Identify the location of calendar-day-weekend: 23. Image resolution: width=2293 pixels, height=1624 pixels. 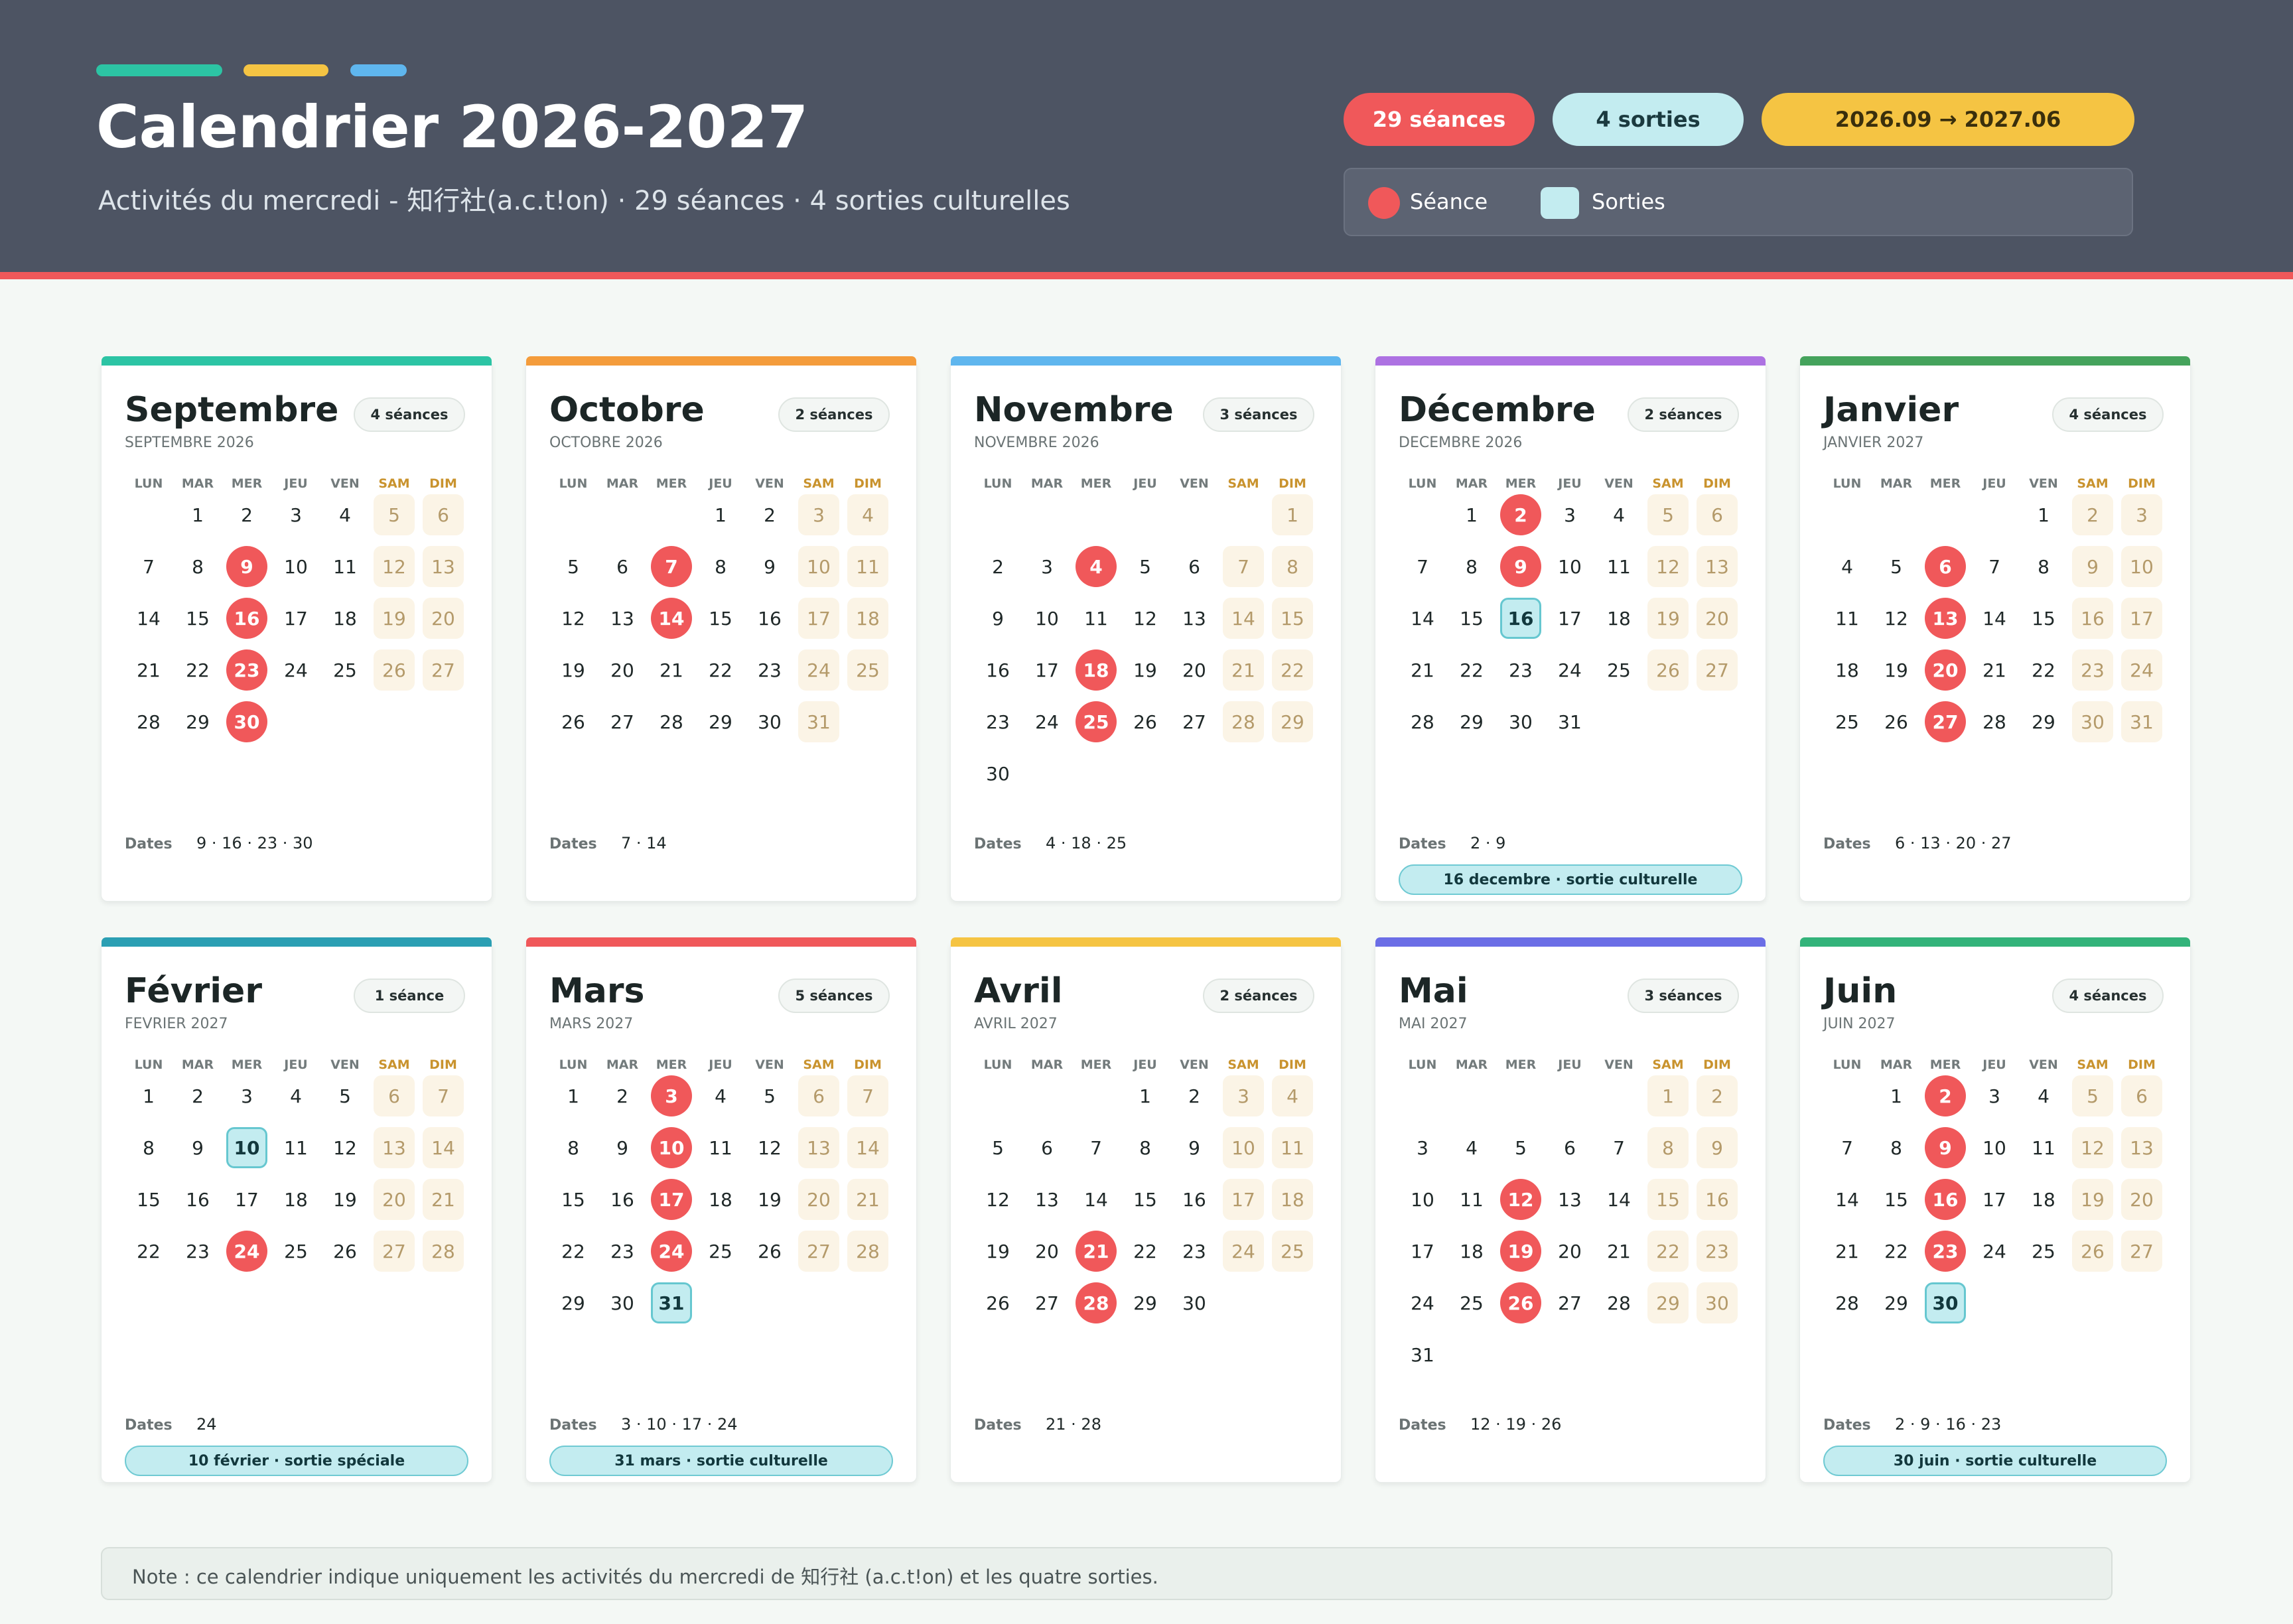
(1717, 1251).